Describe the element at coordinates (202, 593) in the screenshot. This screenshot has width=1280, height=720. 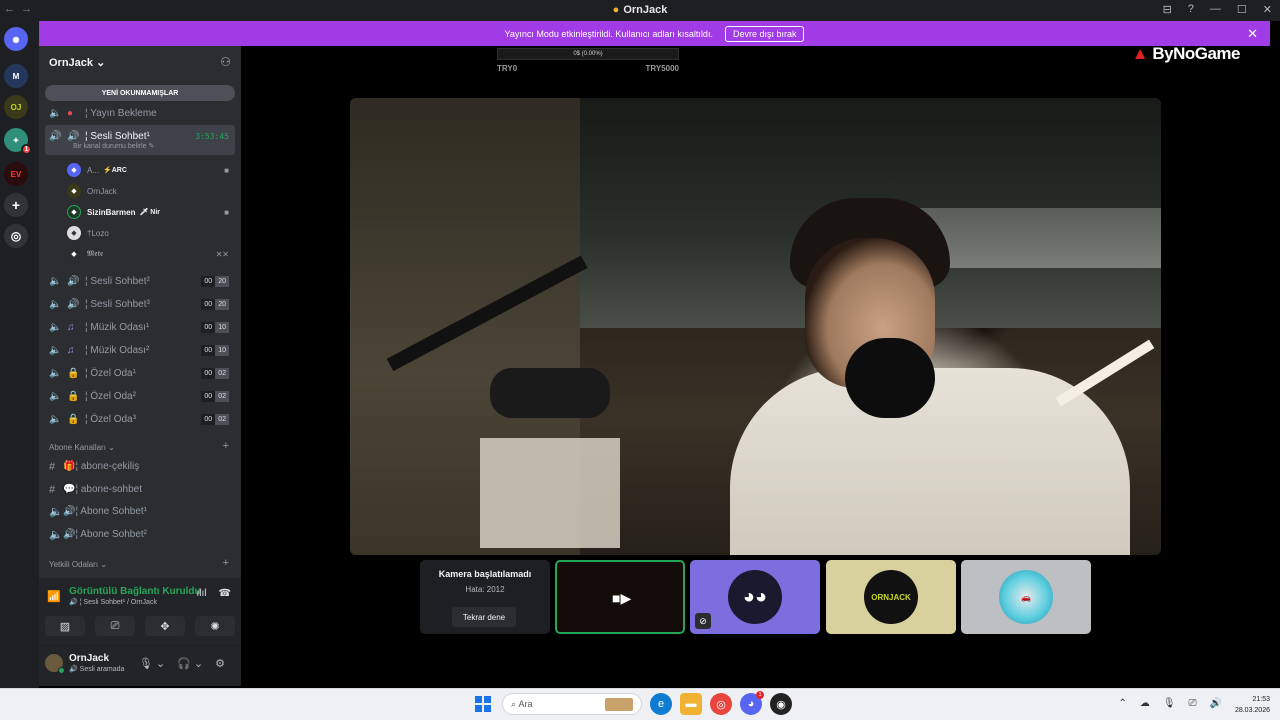
I see `noise-suppression-icon: ılıl` at that location.